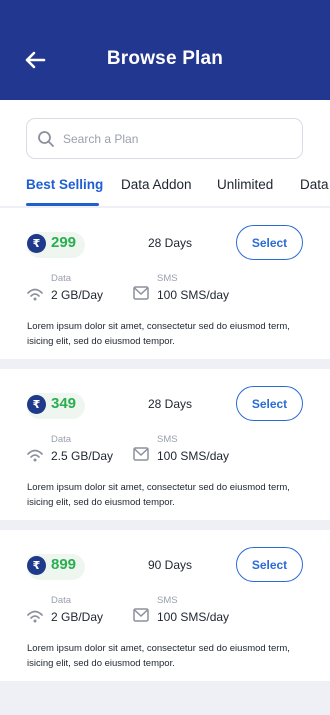 The height and width of the screenshot is (715, 330). What do you see at coordinates (173, 138) in the screenshot?
I see `search-input` at bounding box center [173, 138].